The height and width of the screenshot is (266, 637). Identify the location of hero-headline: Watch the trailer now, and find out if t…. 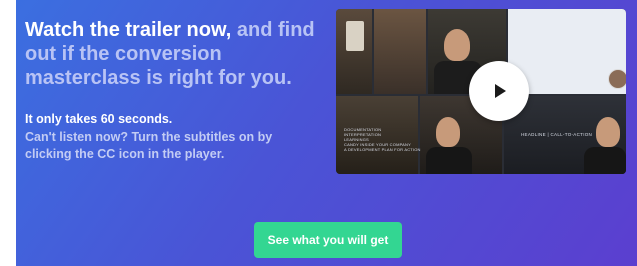
(175, 54).